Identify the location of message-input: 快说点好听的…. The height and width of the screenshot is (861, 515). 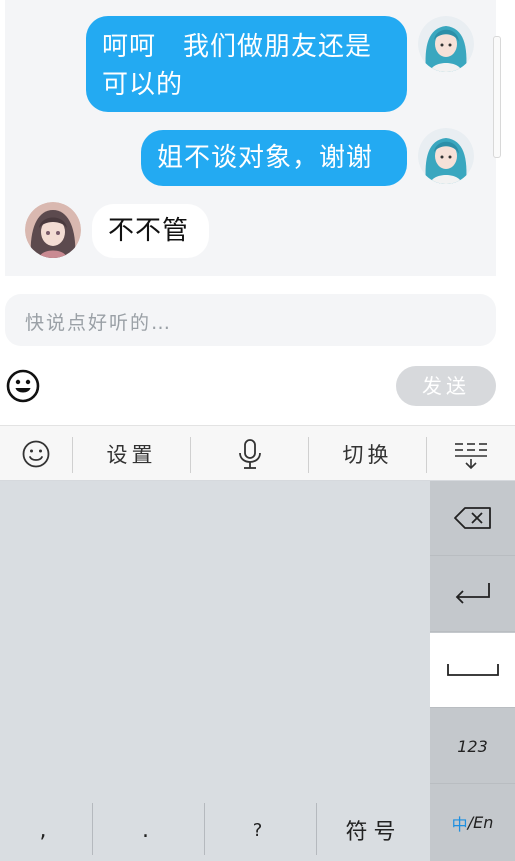
(250, 320).